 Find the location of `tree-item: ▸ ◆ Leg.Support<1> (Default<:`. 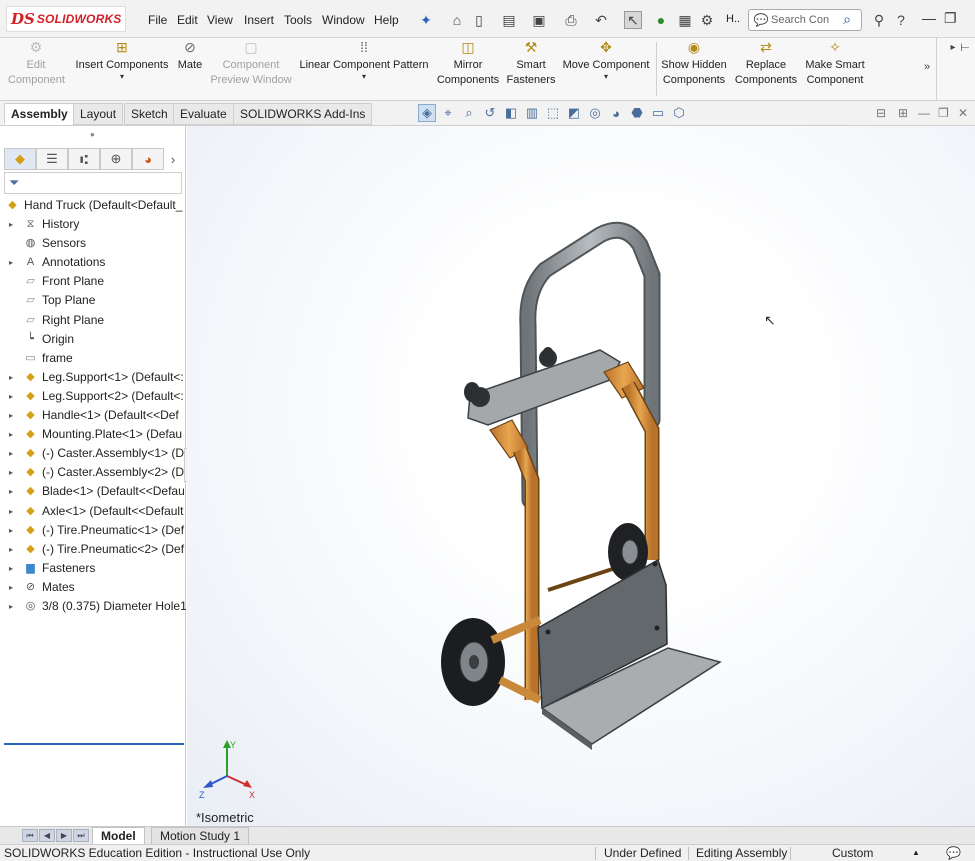

tree-item: ▸ ◆ Leg.Support<1> (Default<: is located at coordinates (93, 377).